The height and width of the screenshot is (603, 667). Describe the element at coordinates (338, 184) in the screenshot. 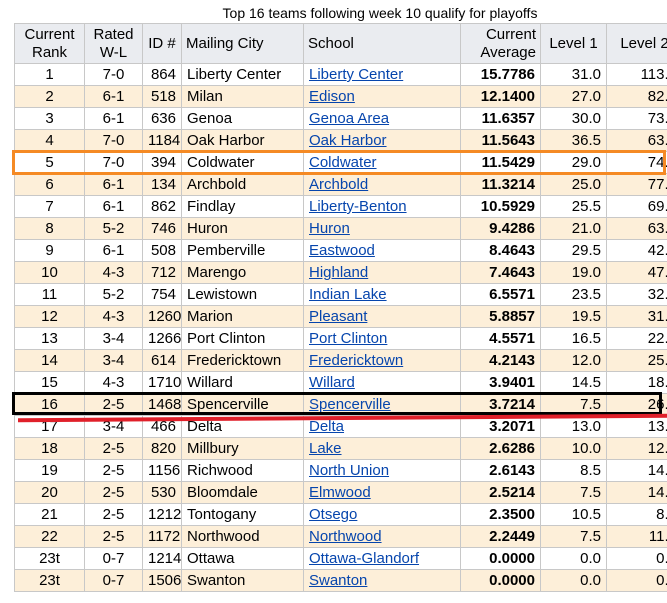

I see `school-link: Archbold` at that location.